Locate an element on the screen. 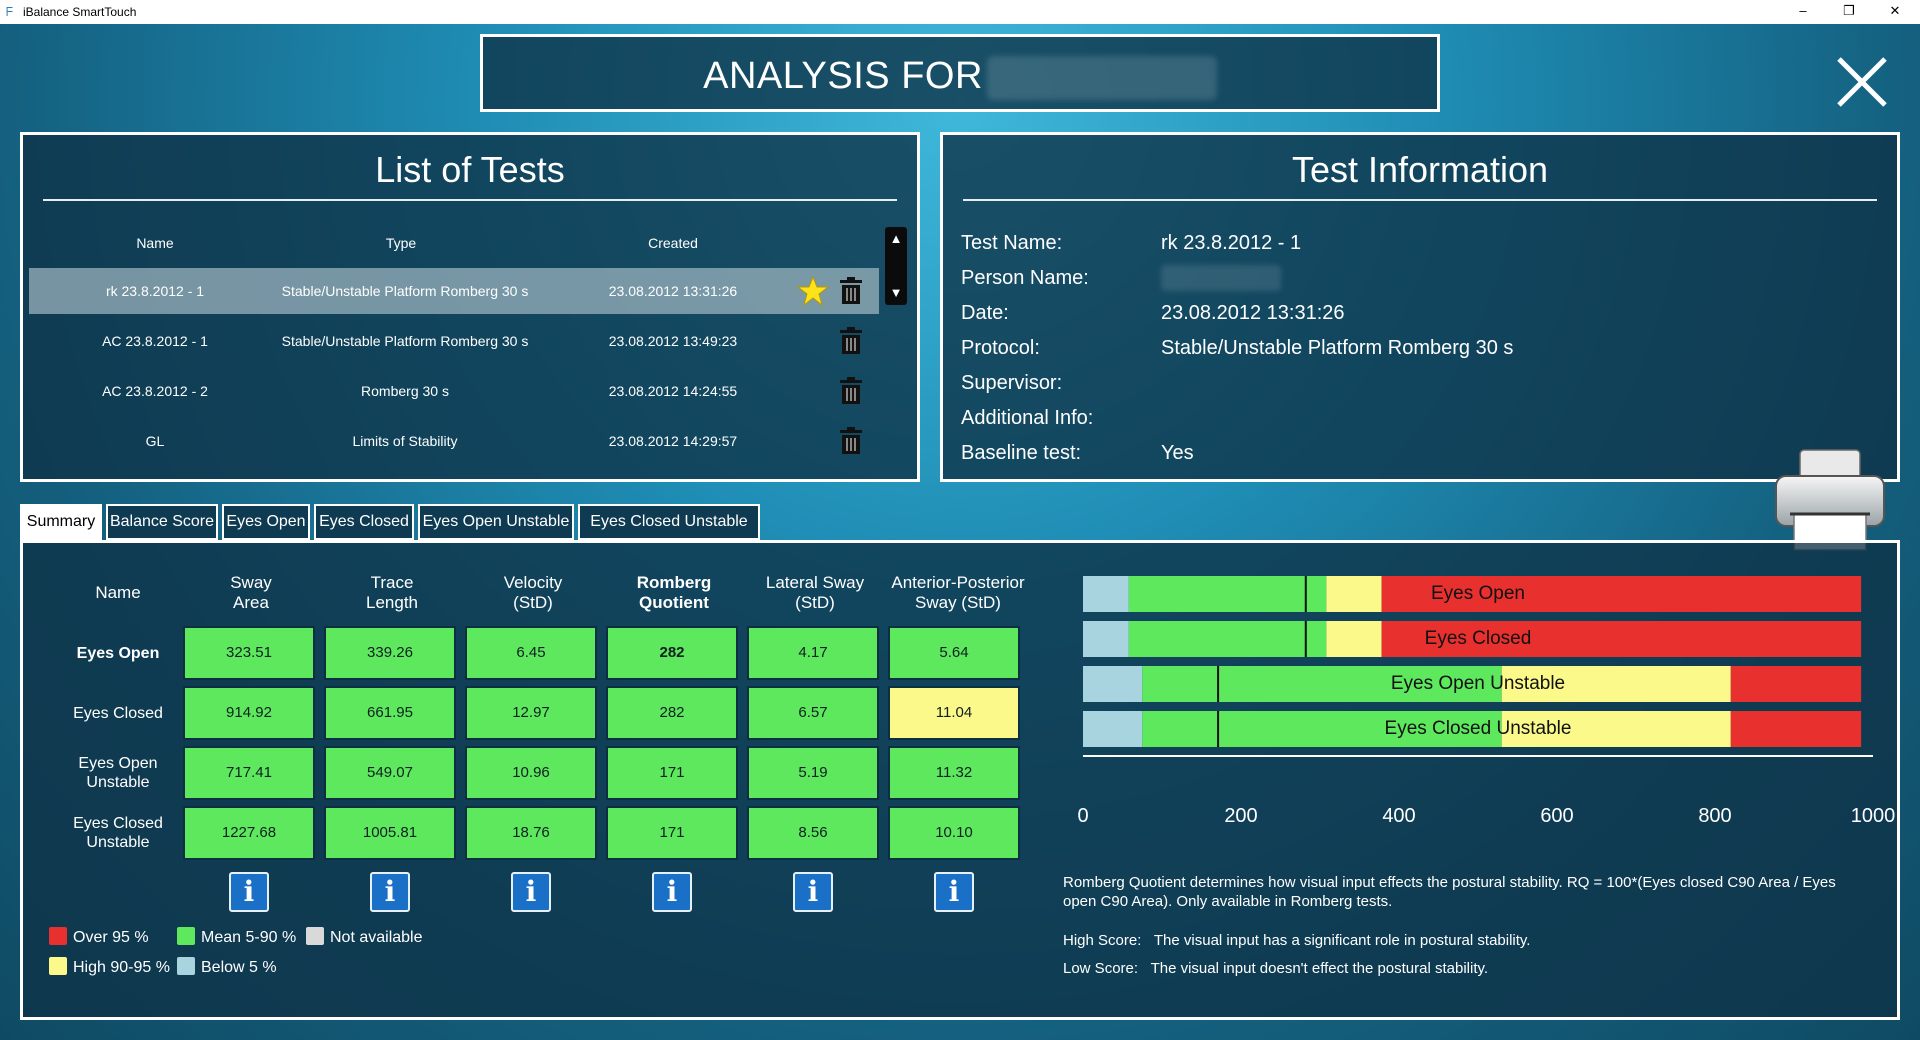 The height and width of the screenshot is (1040, 1920). scroll-down-icon: ▼ is located at coordinates (896, 293).